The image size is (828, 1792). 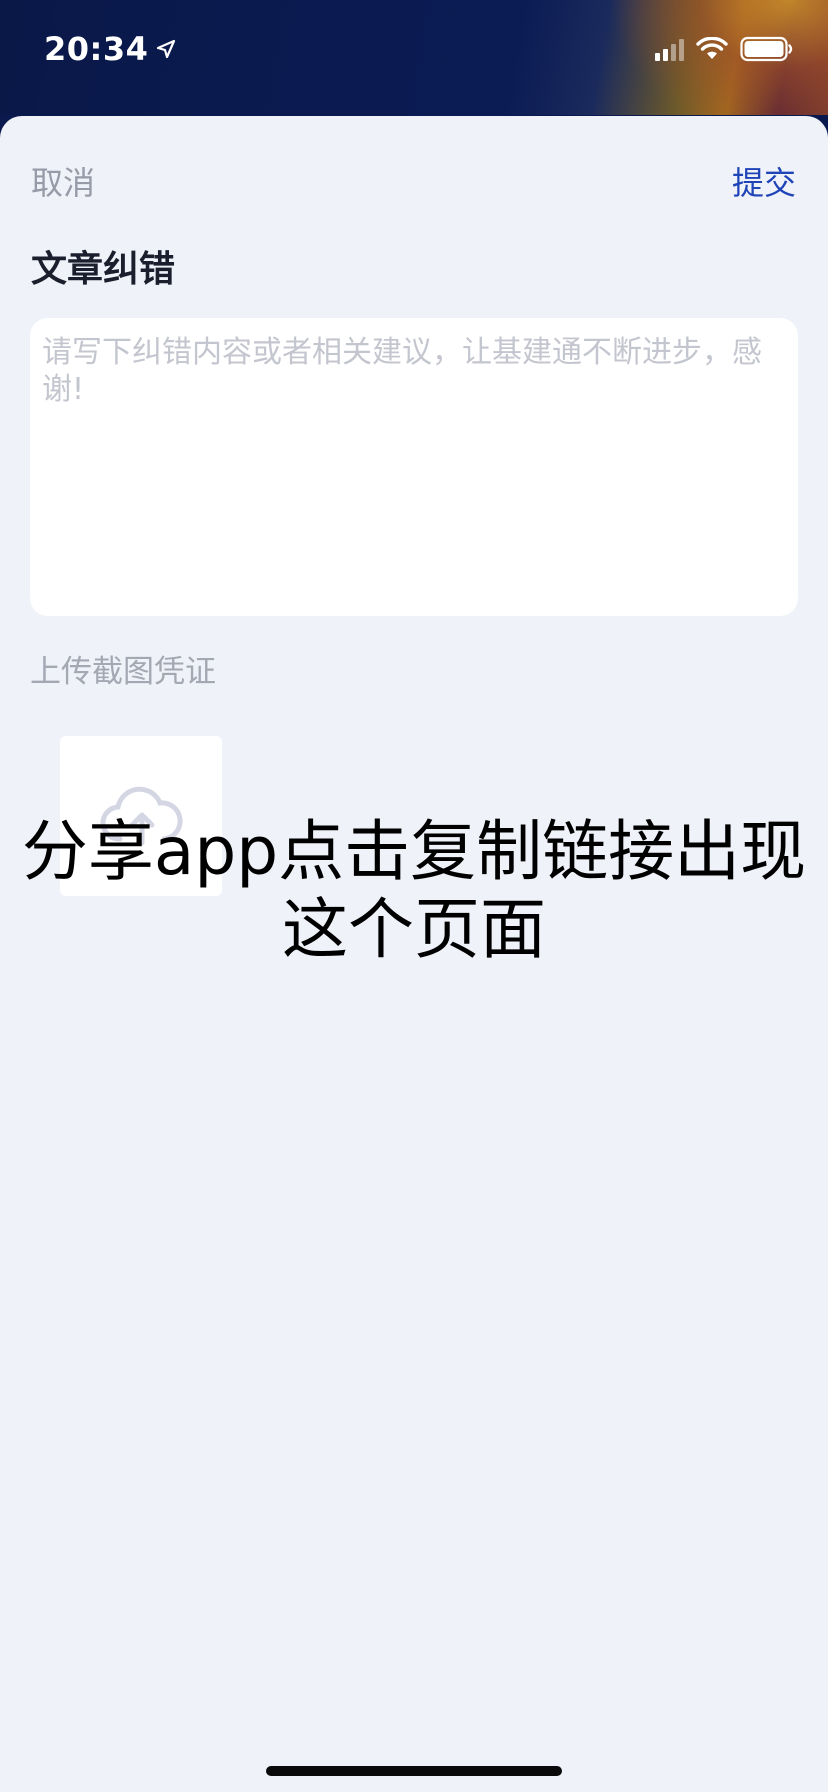 I want to click on upload-label: 上传截图凭证, so click(x=123, y=672).